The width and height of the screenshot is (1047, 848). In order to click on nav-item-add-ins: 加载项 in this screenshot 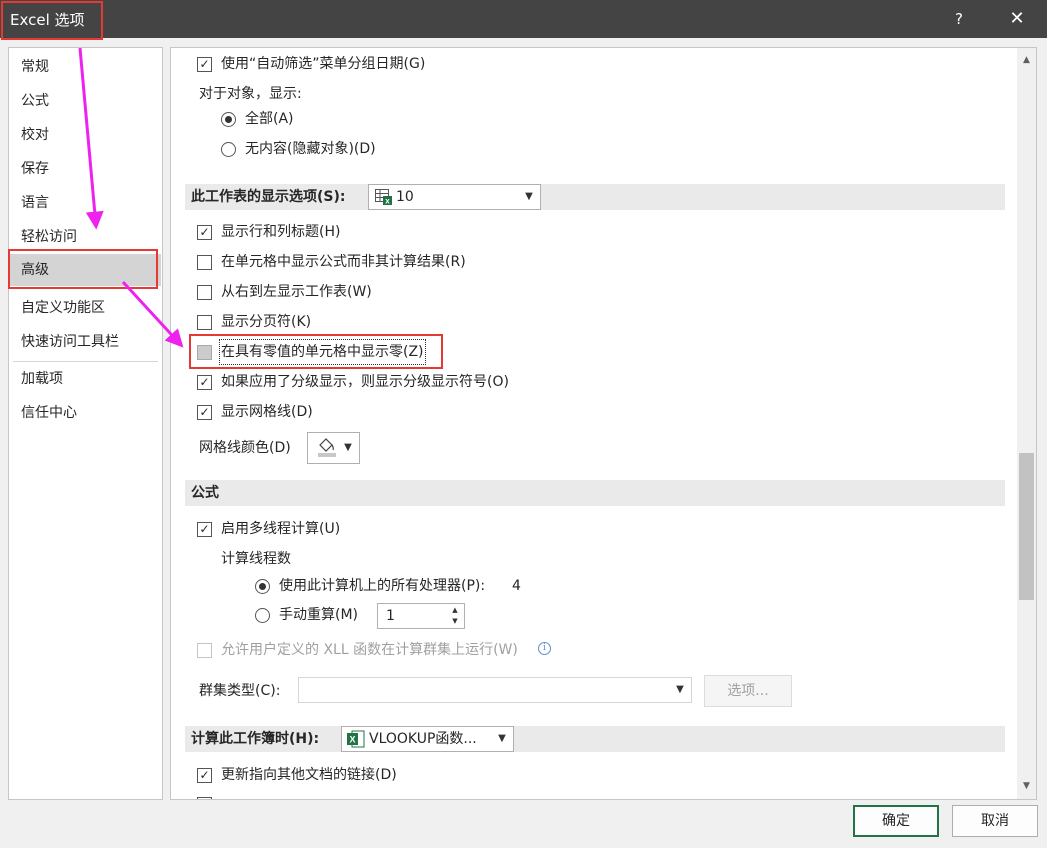, I will do `click(85, 379)`.